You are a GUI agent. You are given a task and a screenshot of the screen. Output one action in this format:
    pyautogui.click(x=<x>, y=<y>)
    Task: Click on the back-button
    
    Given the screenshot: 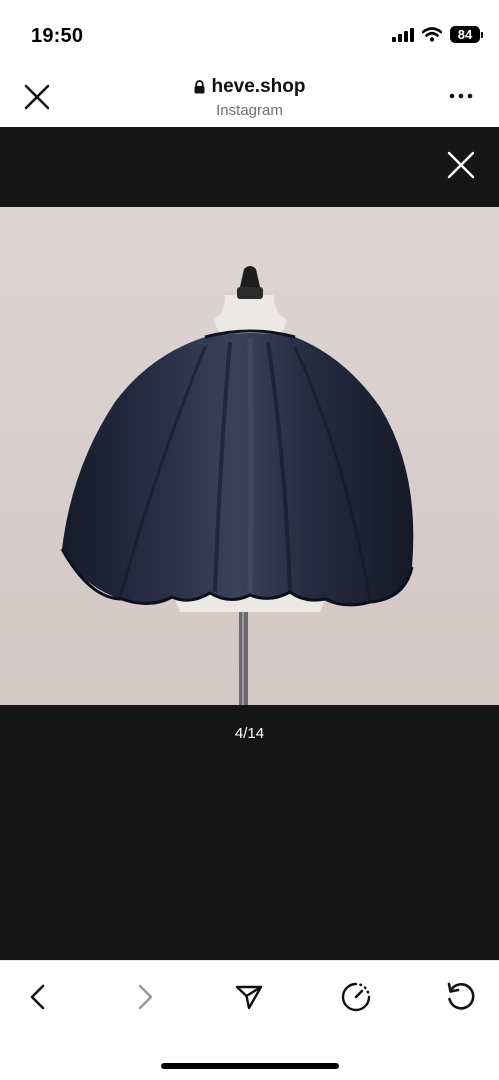 What is the action you would take?
    pyautogui.click(x=38, y=997)
    